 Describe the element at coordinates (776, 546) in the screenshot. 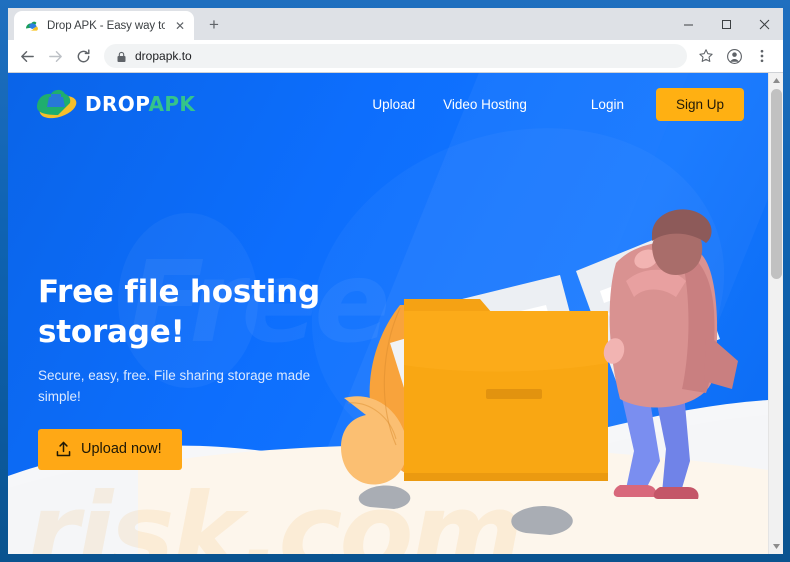

I see `scrollbar-down-arrow` at that location.